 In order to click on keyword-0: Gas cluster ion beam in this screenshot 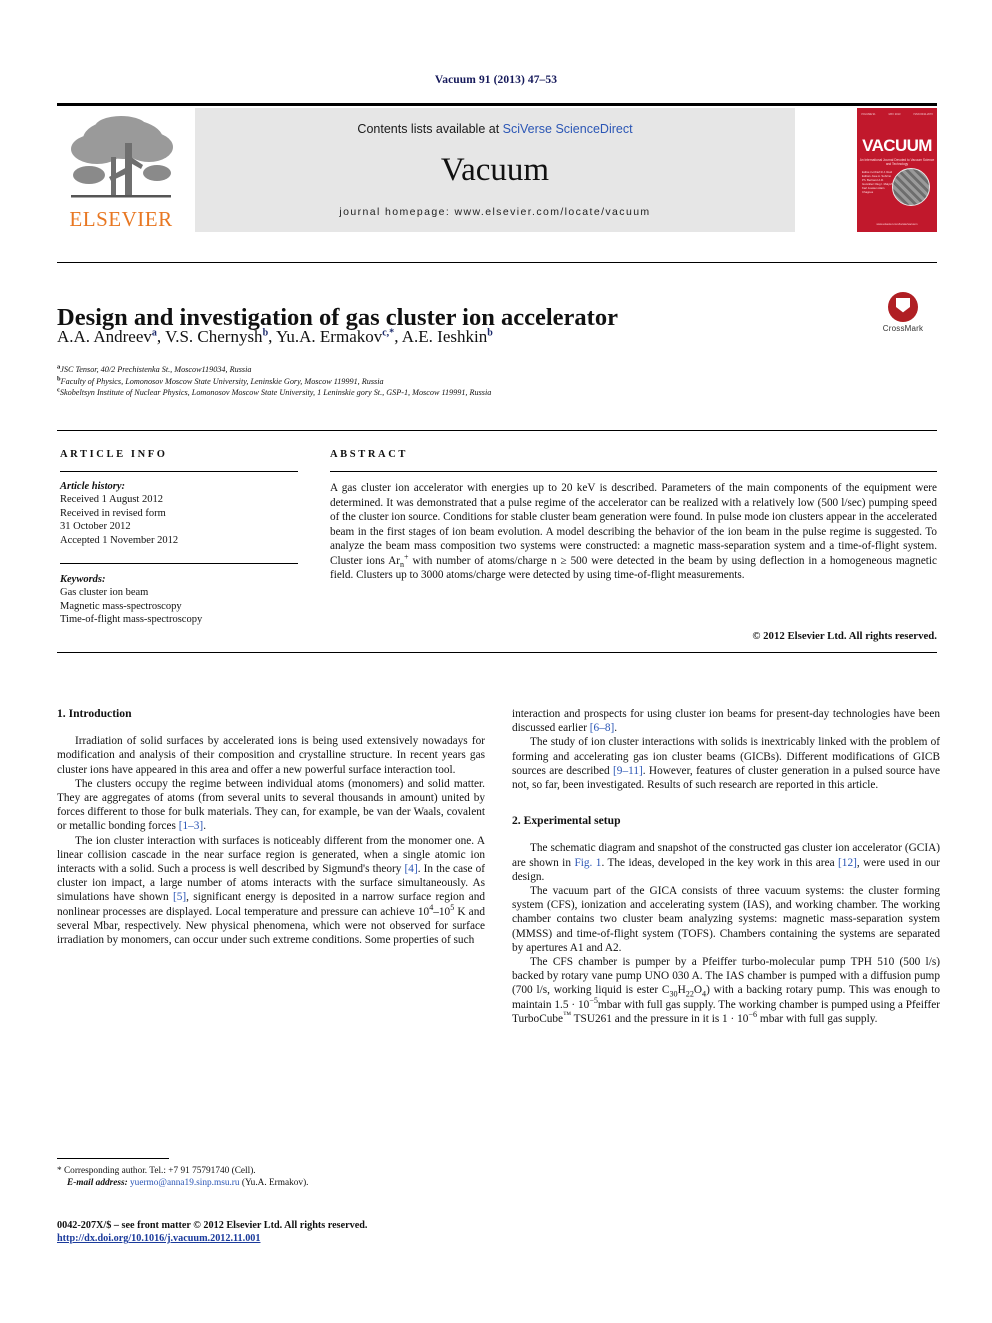, I will do `click(104, 593)`.